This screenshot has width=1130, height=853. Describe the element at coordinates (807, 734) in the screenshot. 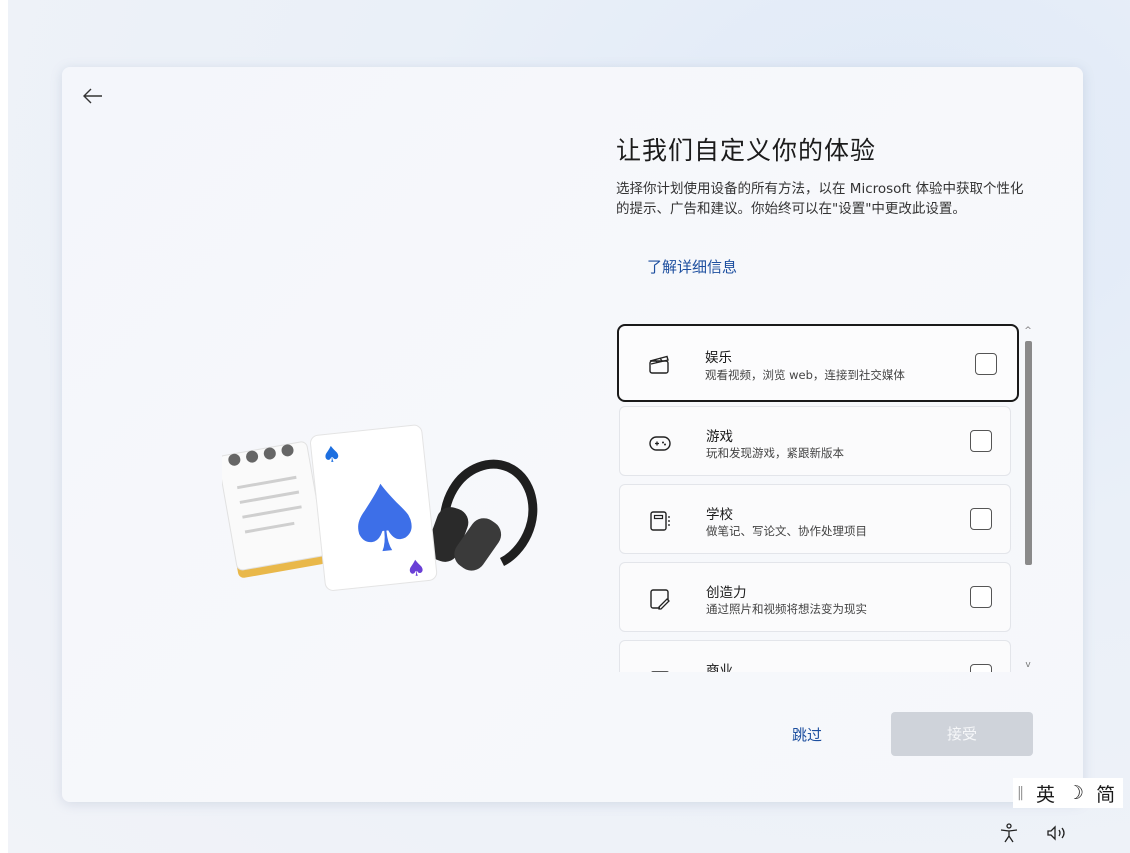

I see `skip-button: 跳过` at that location.